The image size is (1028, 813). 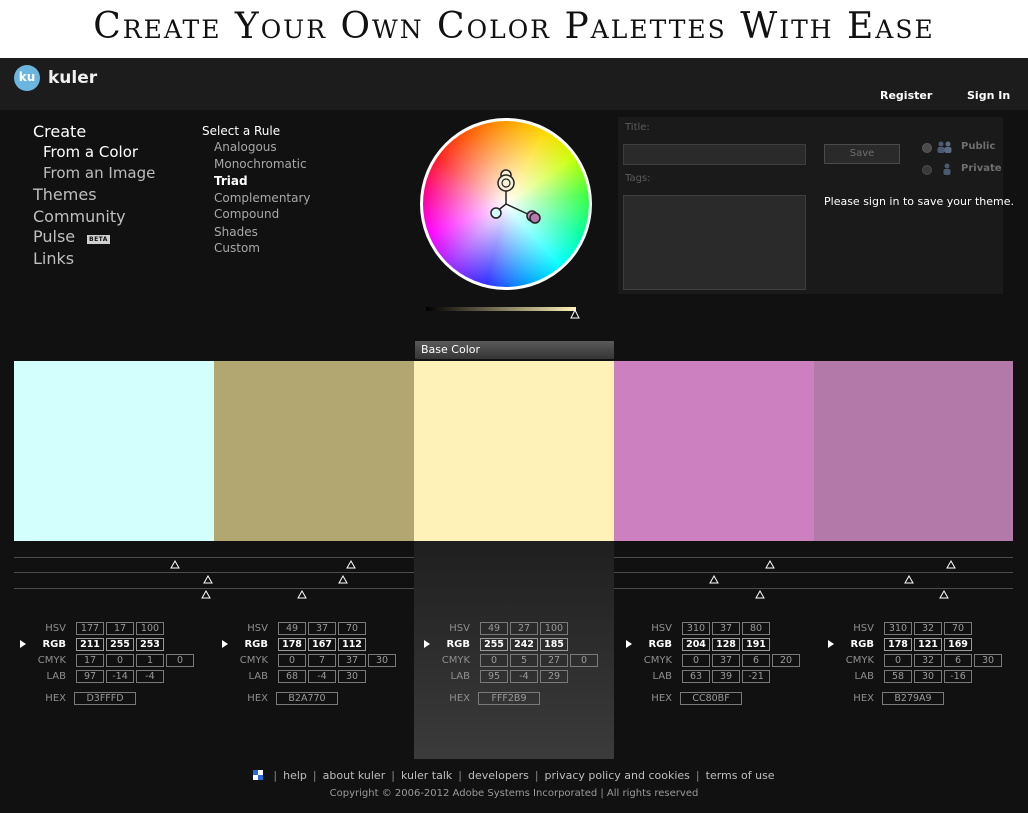 I want to click on rgb-value-field: 242, so click(x=524, y=644).